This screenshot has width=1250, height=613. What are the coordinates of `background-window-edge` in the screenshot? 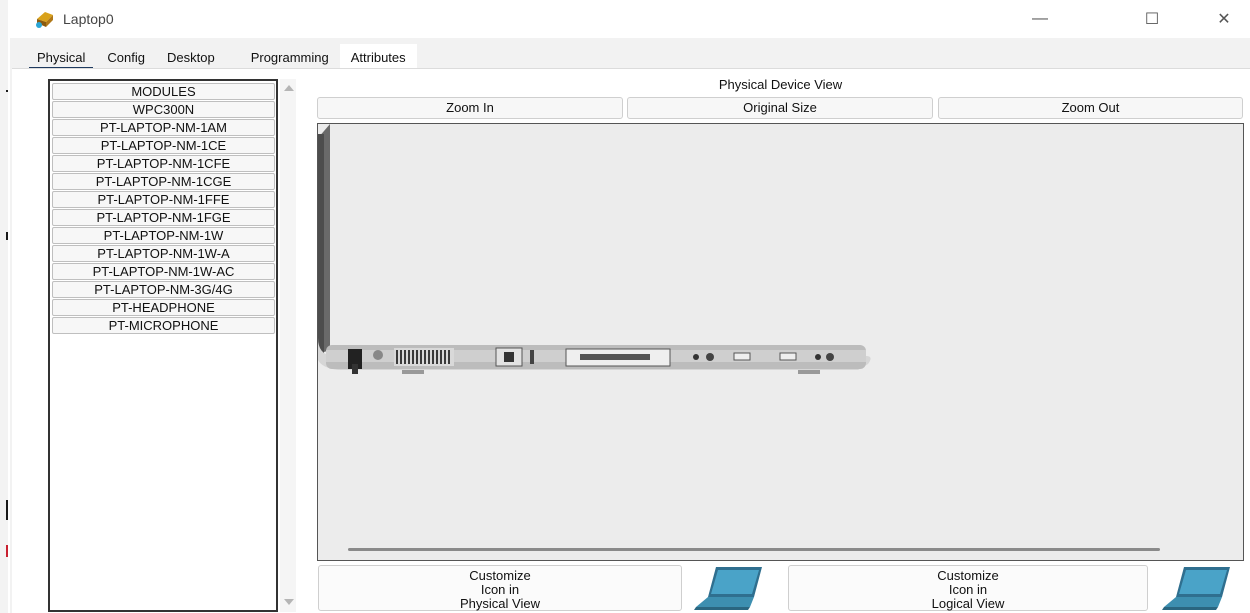 It's located at (4, 306).